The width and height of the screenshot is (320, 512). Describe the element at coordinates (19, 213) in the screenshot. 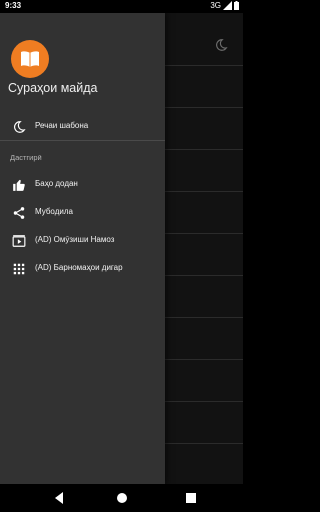

I see `share-icon` at that location.